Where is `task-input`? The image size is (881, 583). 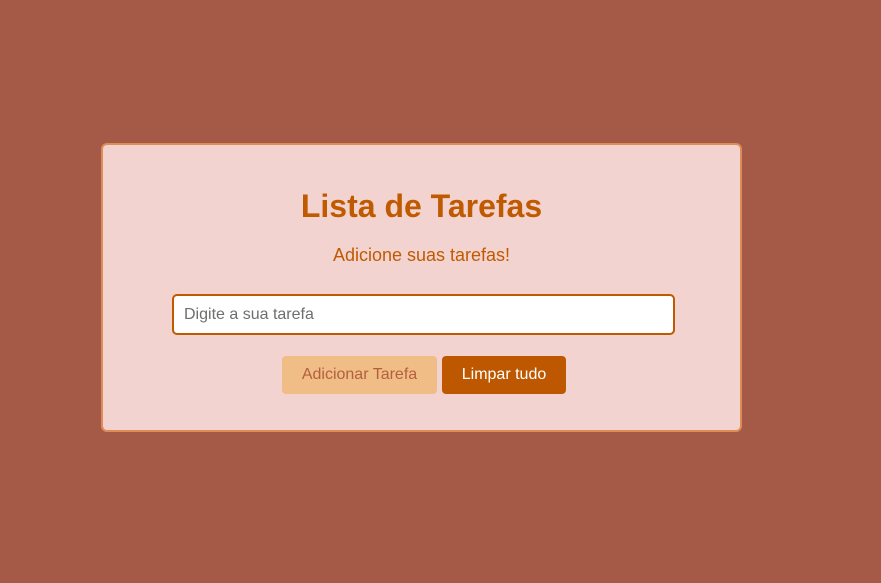 task-input is located at coordinates (423, 314).